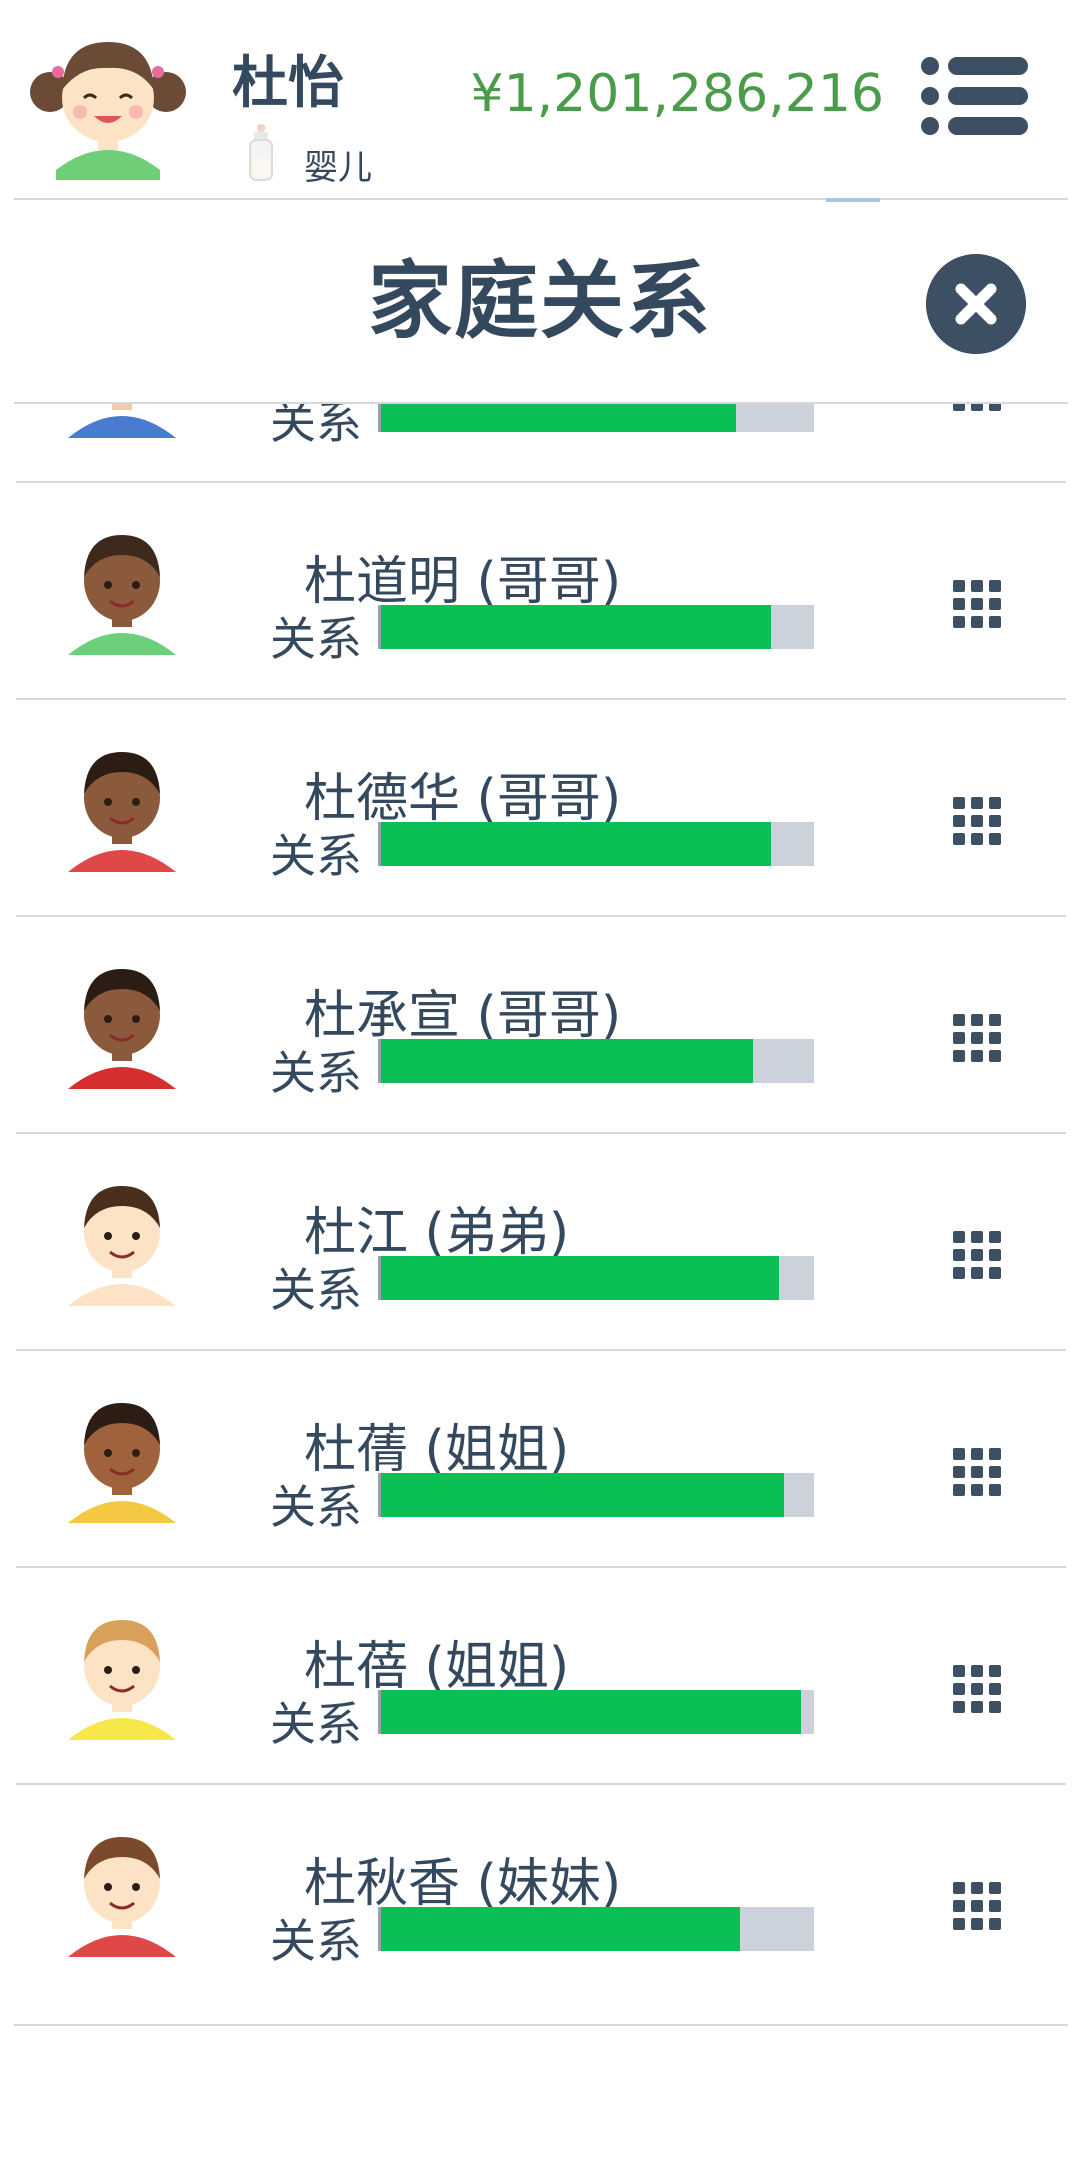  I want to click on boy-laughing-overalls-avatar, so click(122, 421).